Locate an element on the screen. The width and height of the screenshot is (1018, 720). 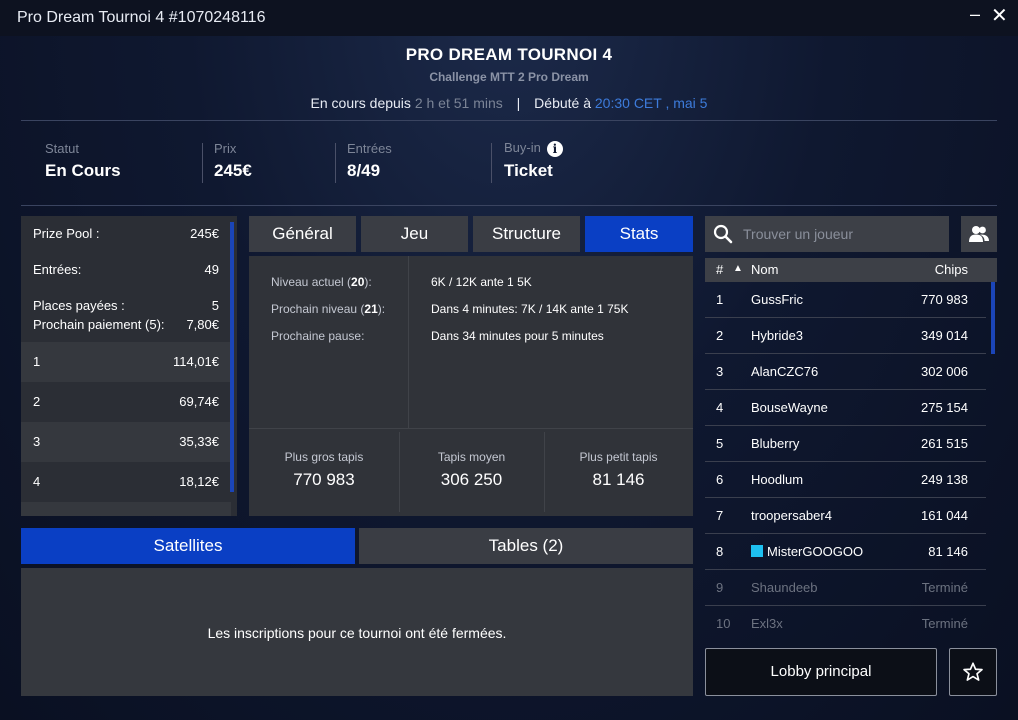
player-chips: 249 138 is located at coordinates (944, 479).